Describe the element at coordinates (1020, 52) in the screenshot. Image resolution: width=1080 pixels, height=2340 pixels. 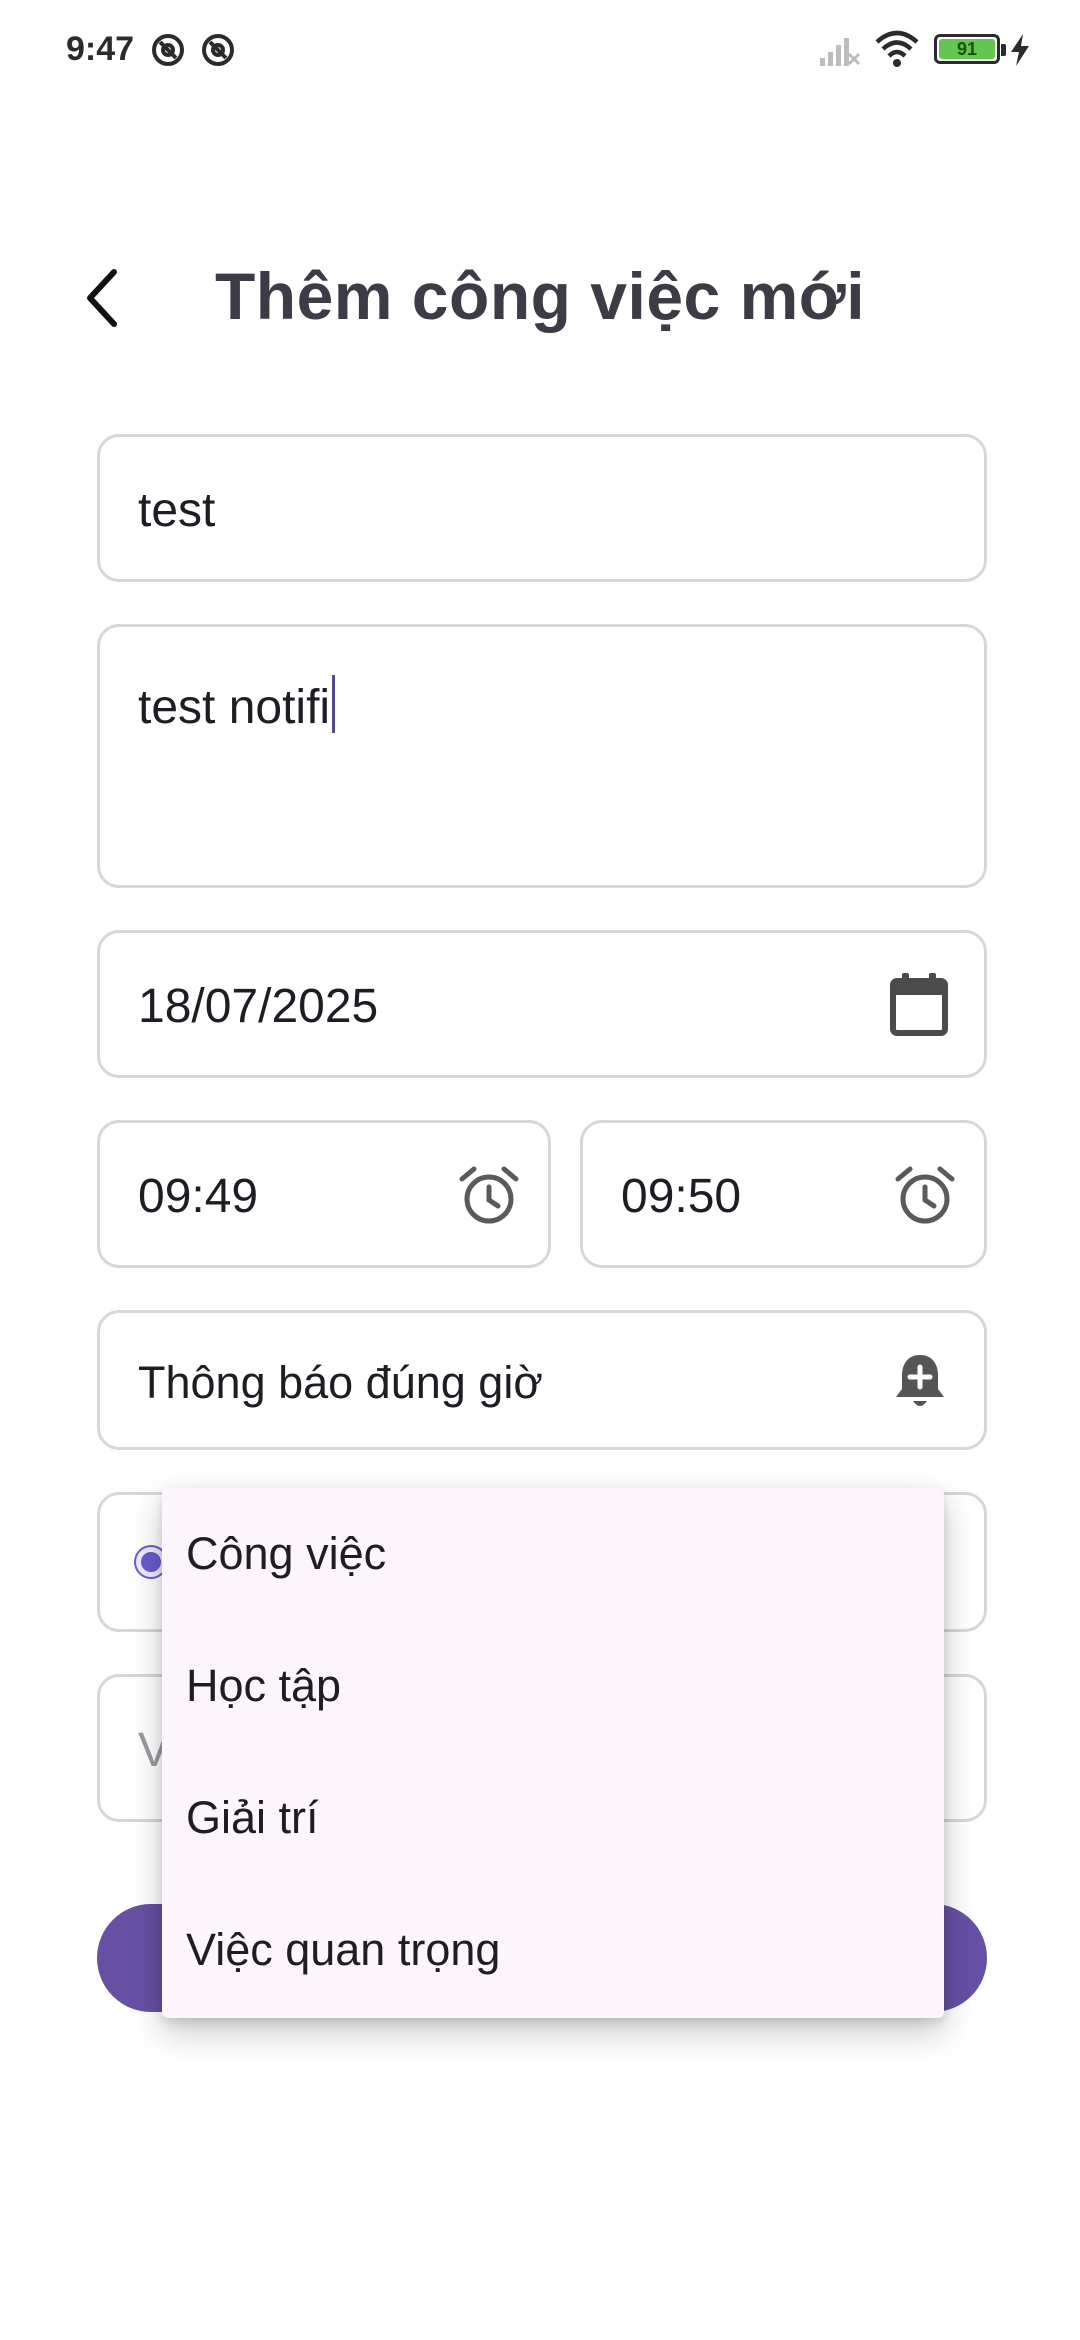
I see `bolt-icon` at that location.